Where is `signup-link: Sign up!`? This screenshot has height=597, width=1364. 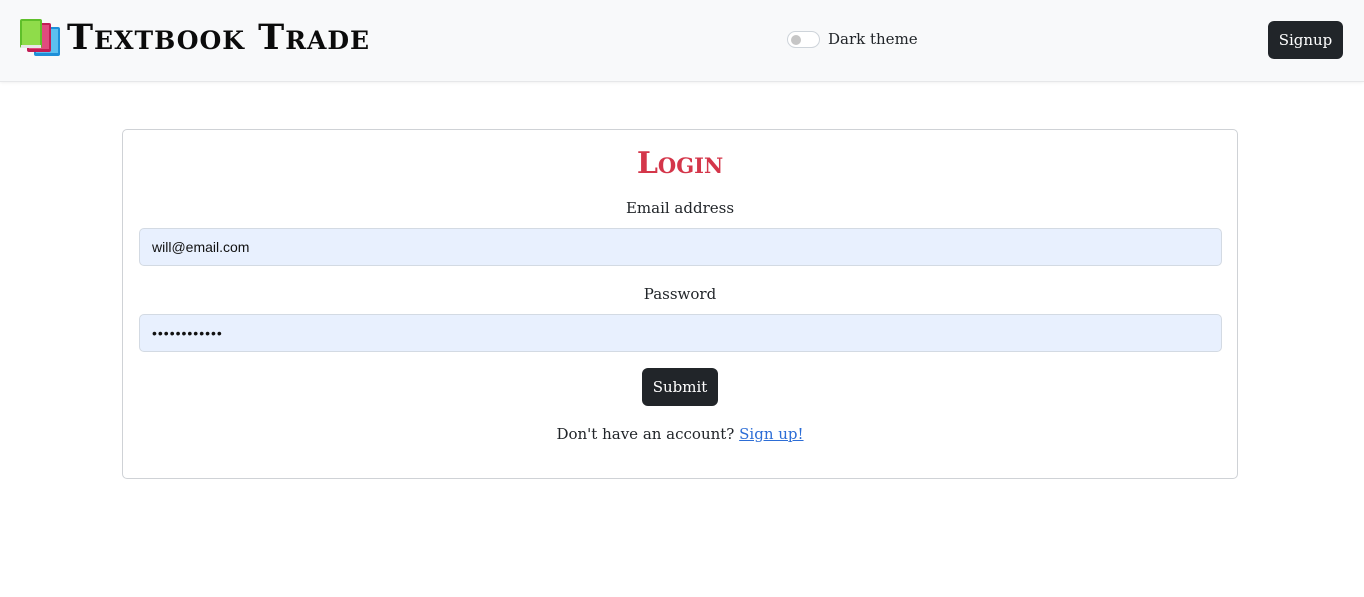 signup-link: Sign up! is located at coordinates (771, 434).